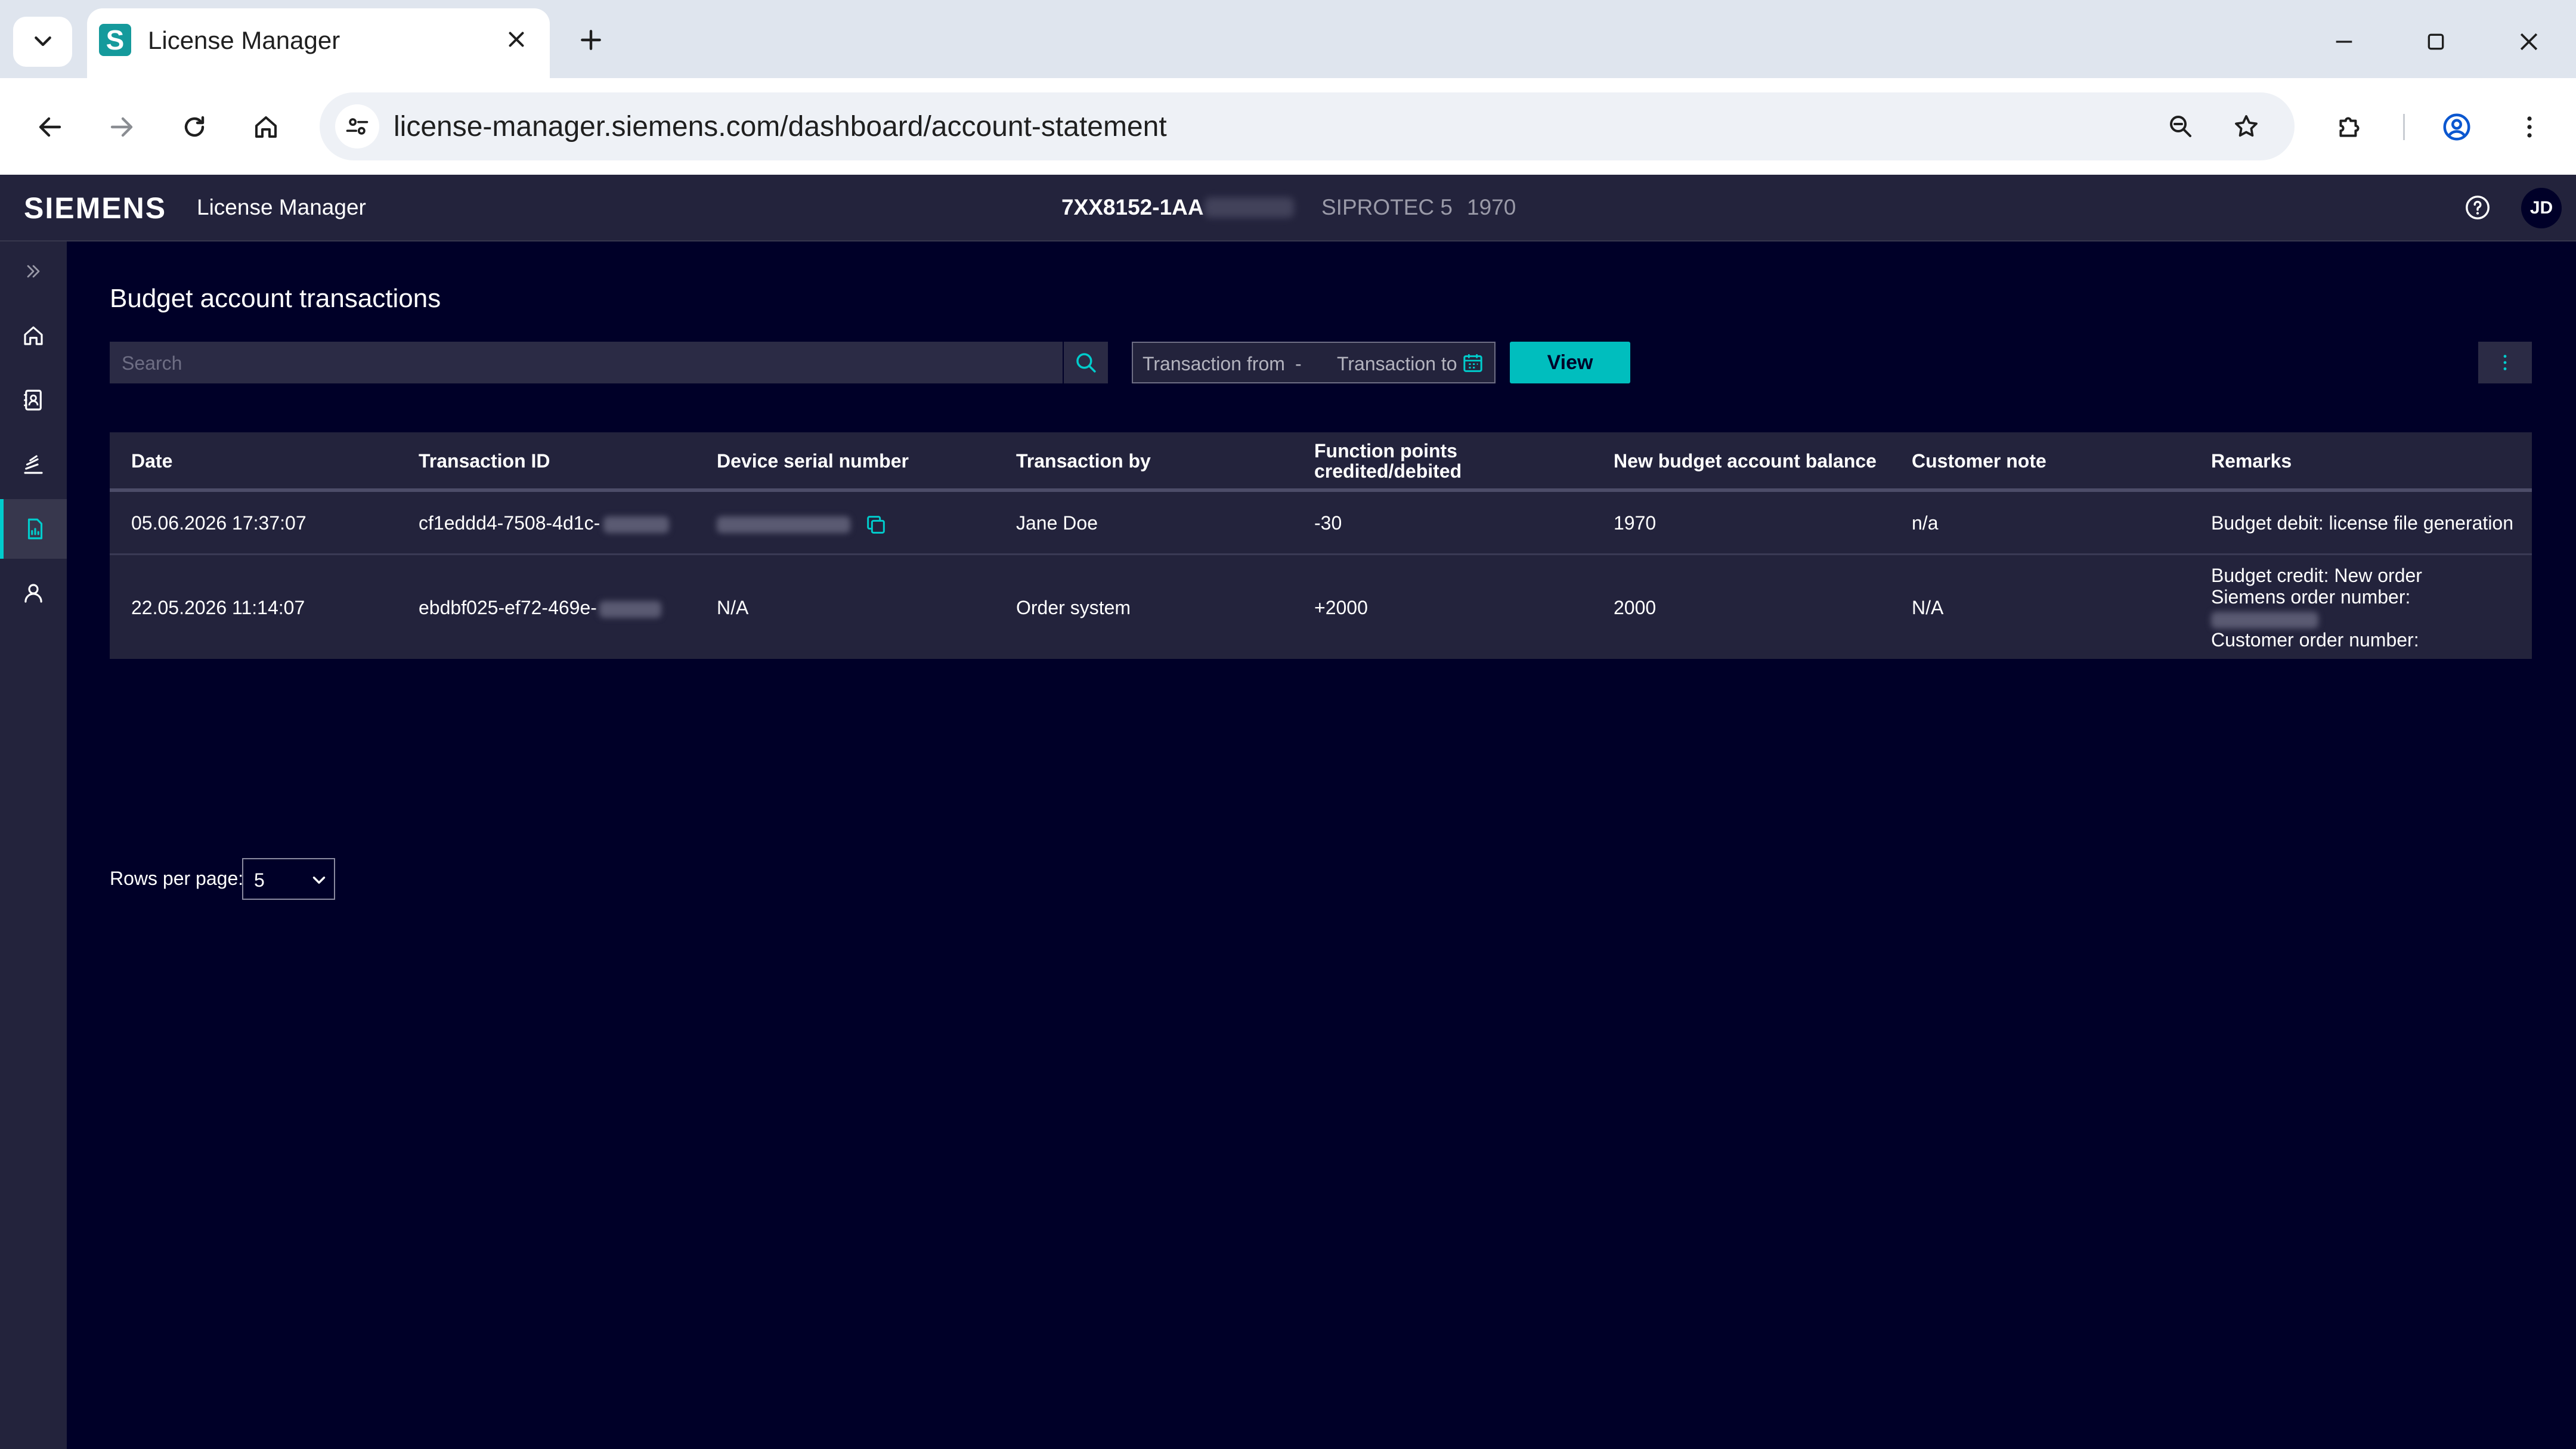 This screenshot has width=2576, height=1449. Describe the element at coordinates (1314, 362) in the screenshot. I see `date-range-picker: Transaction from - Transaction to` at that location.